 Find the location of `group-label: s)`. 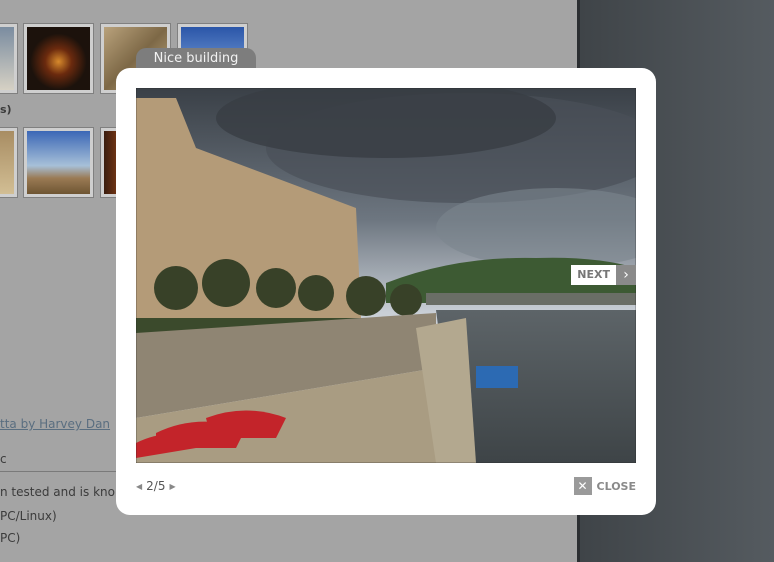

group-label: s) is located at coordinates (6, 109).